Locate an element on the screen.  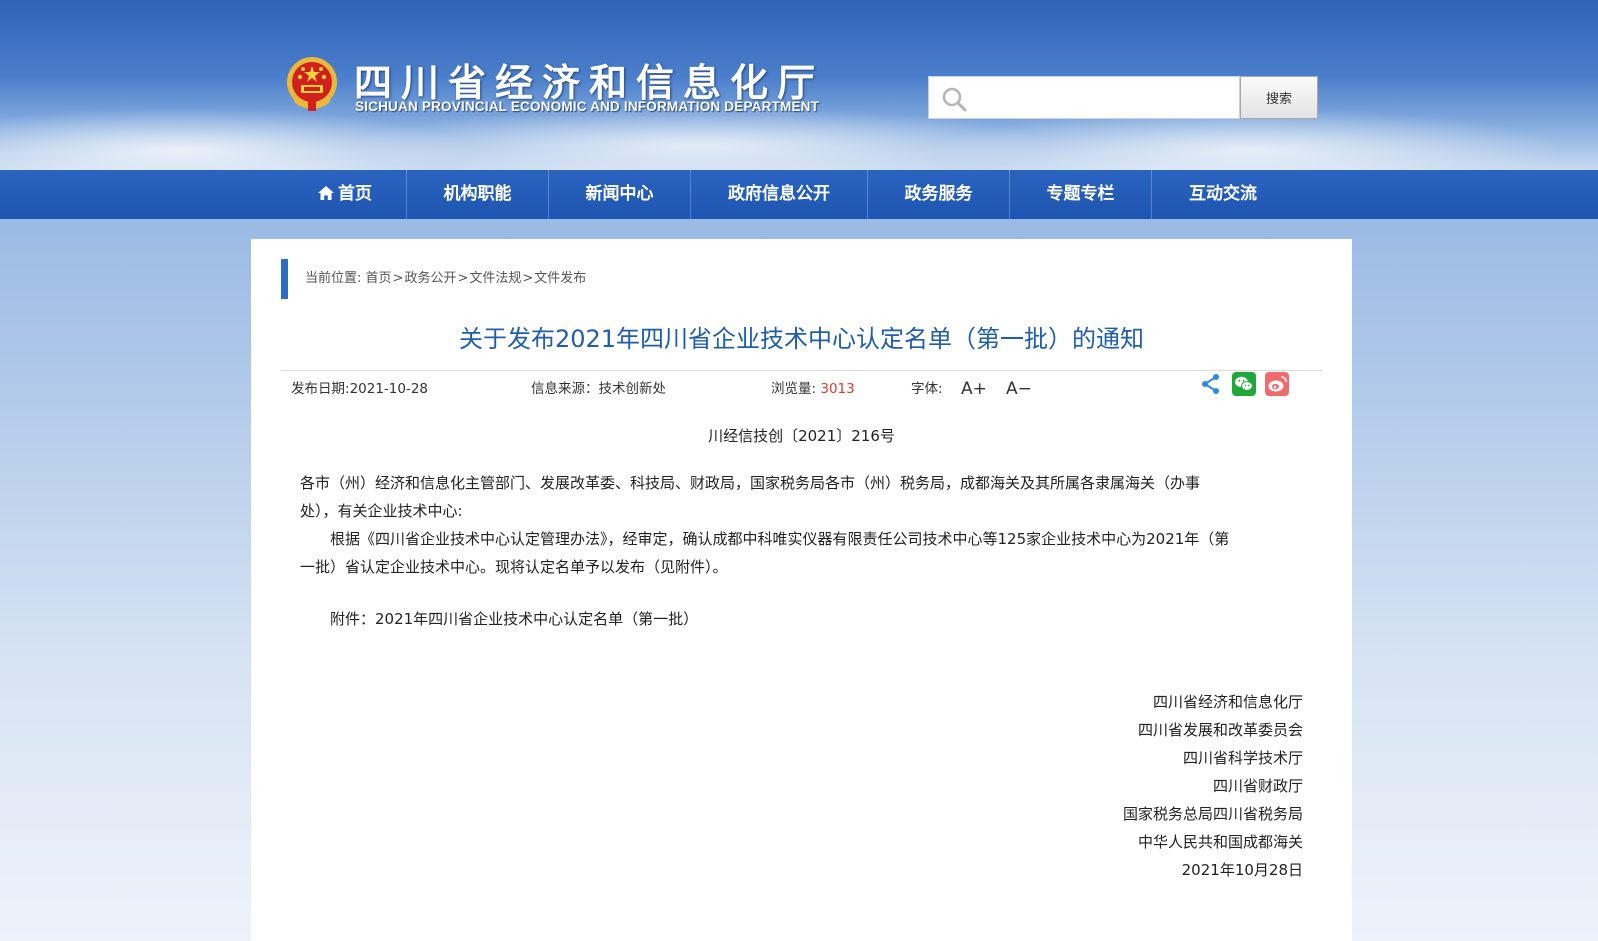
title-divider is located at coordinates (801, 370).